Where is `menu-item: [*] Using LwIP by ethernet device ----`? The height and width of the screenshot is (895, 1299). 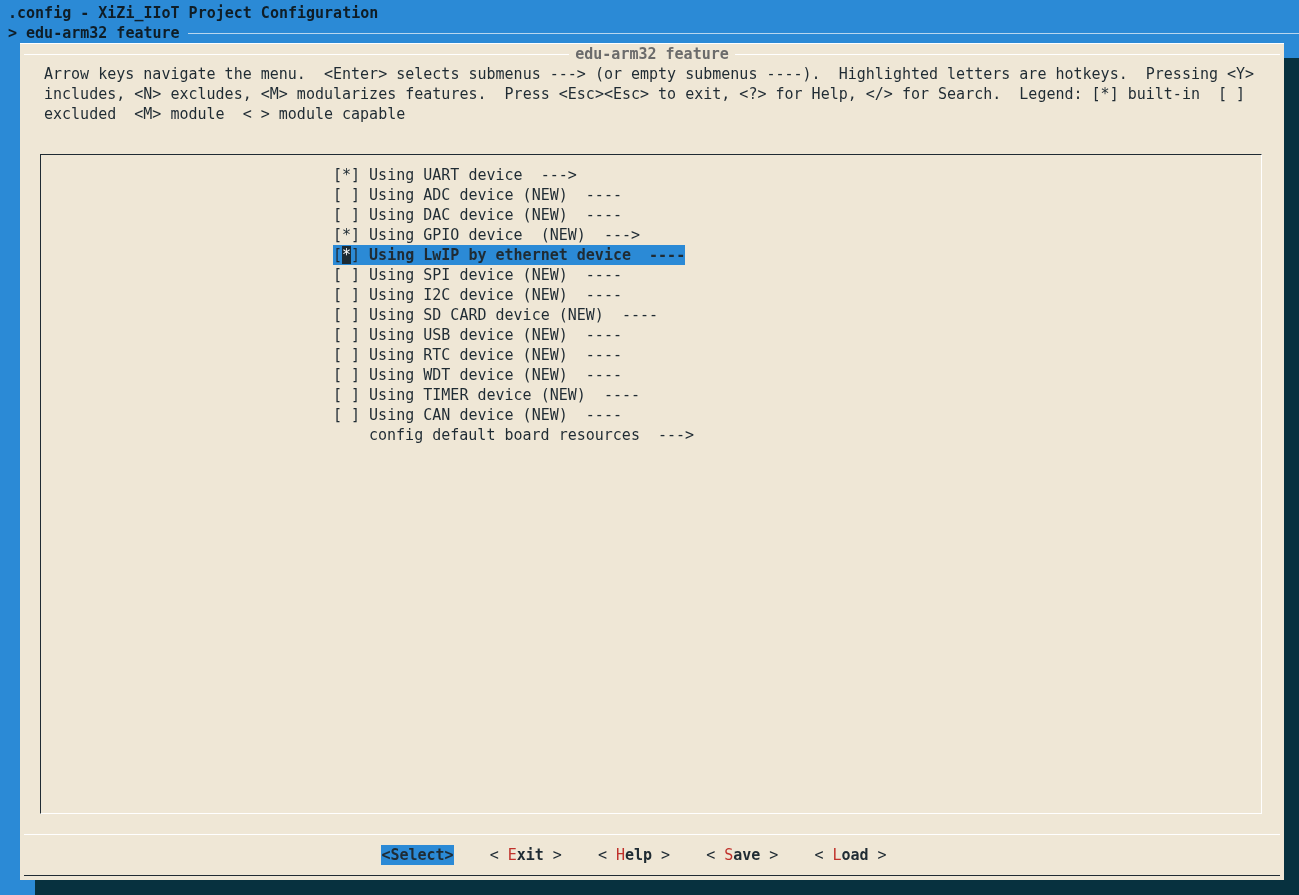
menu-item: [*] Using LwIP by ethernet device ---- is located at coordinates (509, 255).